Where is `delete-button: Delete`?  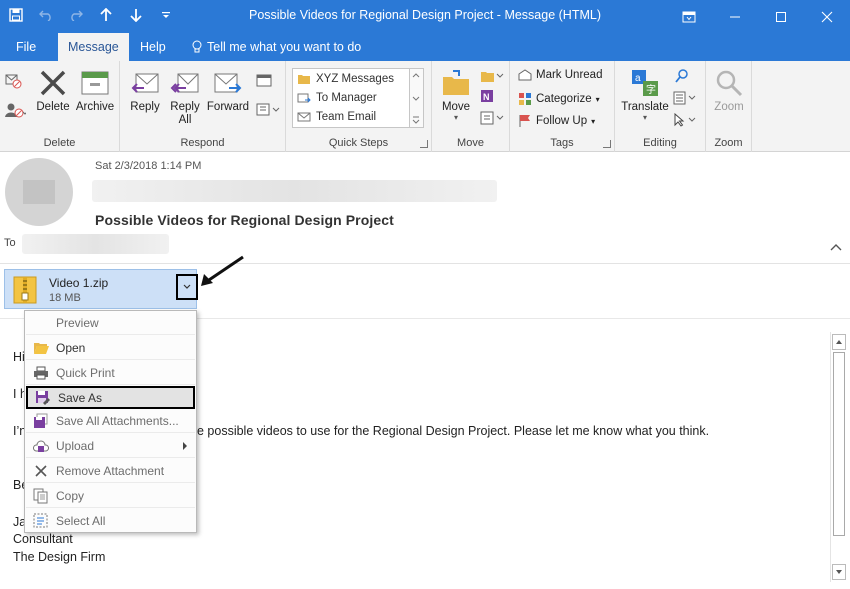 delete-button: Delete is located at coordinates (53, 90).